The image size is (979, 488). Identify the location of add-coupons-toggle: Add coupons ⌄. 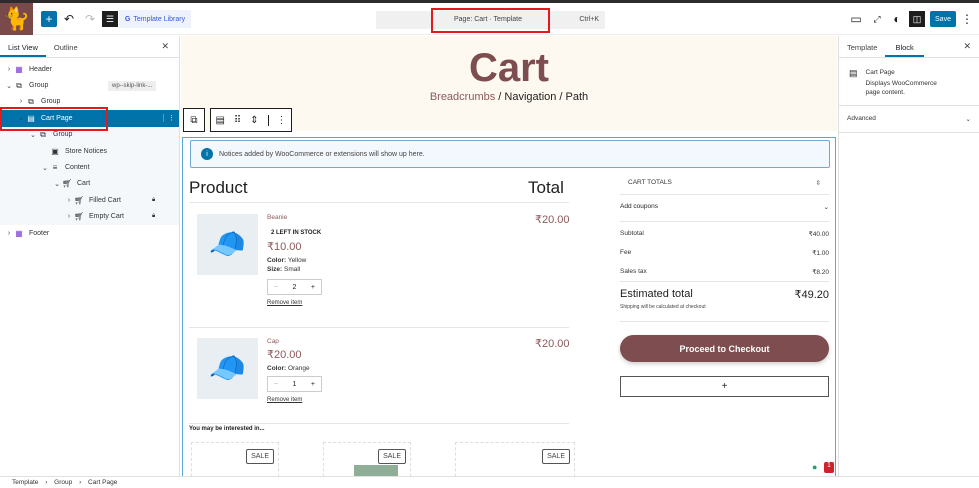
(724, 208).